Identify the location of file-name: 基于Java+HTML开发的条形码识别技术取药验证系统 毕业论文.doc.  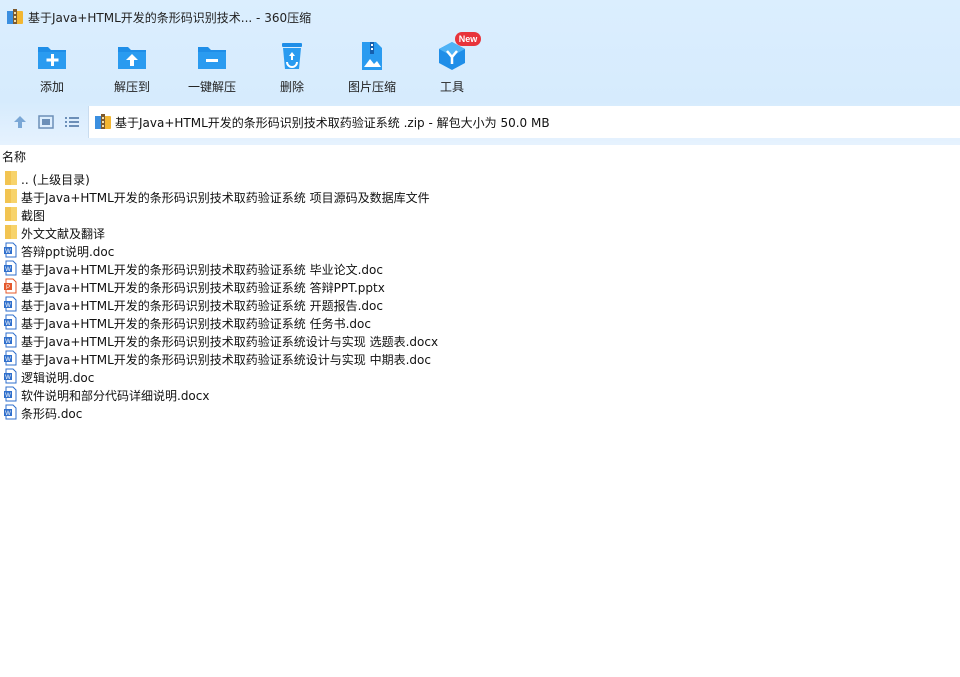
(202, 270).